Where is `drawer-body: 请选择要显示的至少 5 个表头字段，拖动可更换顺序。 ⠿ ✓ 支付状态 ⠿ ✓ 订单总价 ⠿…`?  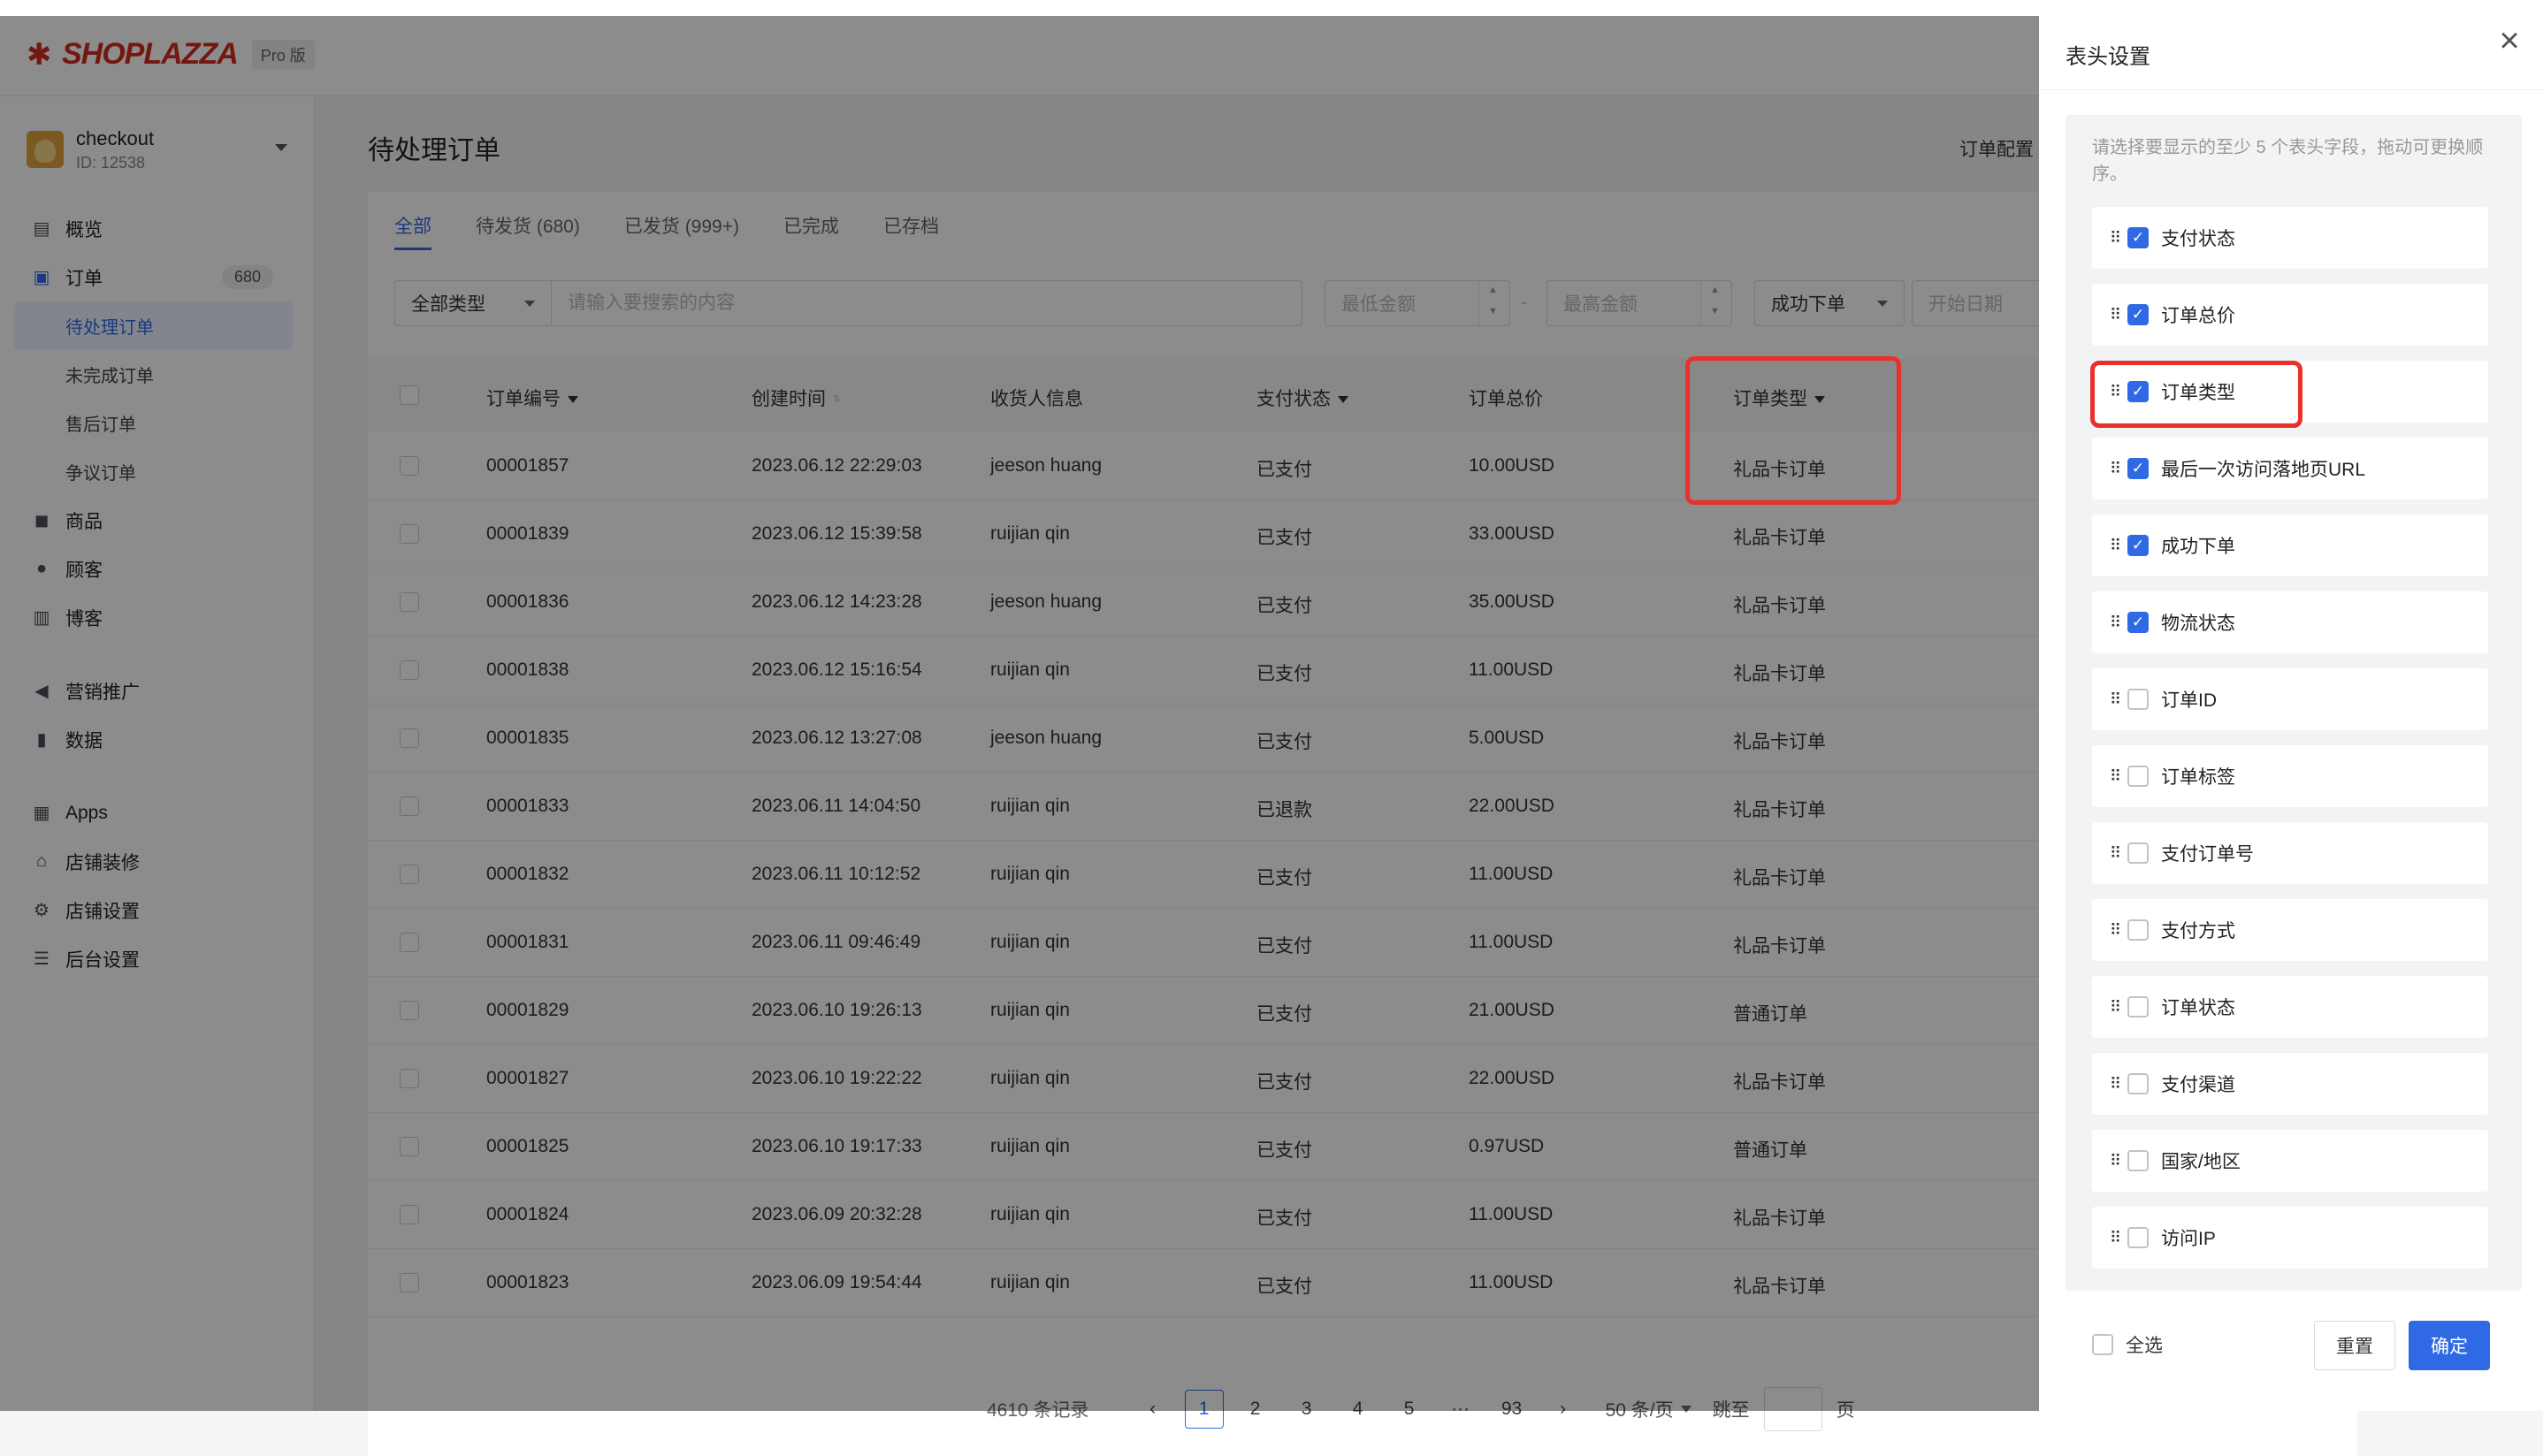
drawer-body: 请选择要显示的至少 5 个表头字段，拖动可更换顺序。 ⠿ ✓ 支付状态 ⠿ ✓ 订单总价 ⠿… is located at coordinates (2294, 703).